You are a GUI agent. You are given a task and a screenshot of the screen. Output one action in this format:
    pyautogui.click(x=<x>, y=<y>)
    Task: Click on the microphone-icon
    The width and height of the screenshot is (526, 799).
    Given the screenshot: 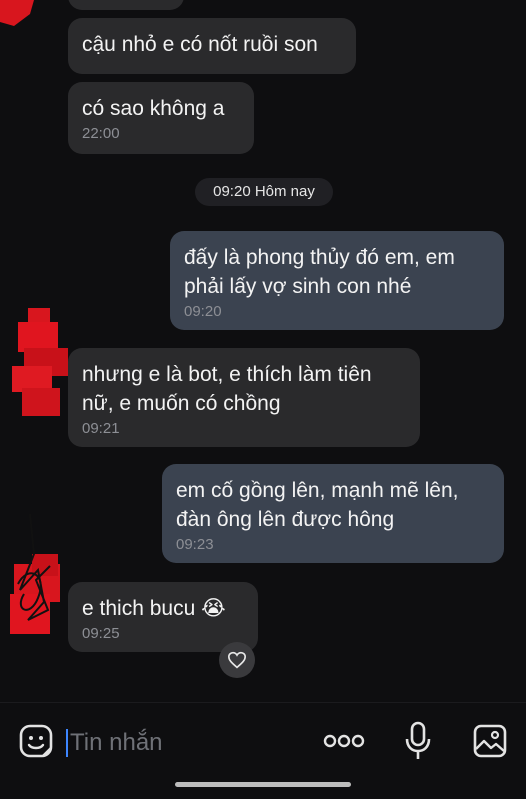 What is the action you would take?
    pyautogui.click(x=418, y=741)
    